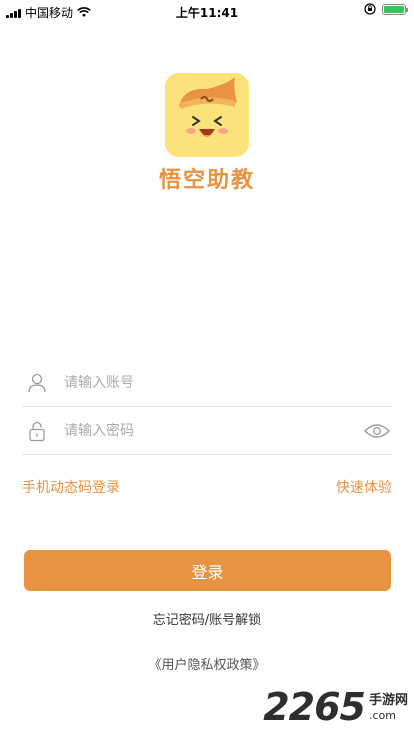  Describe the element at coordinates (382, 715) in the screenshot. I see `watermark-domain: .com` at that location.